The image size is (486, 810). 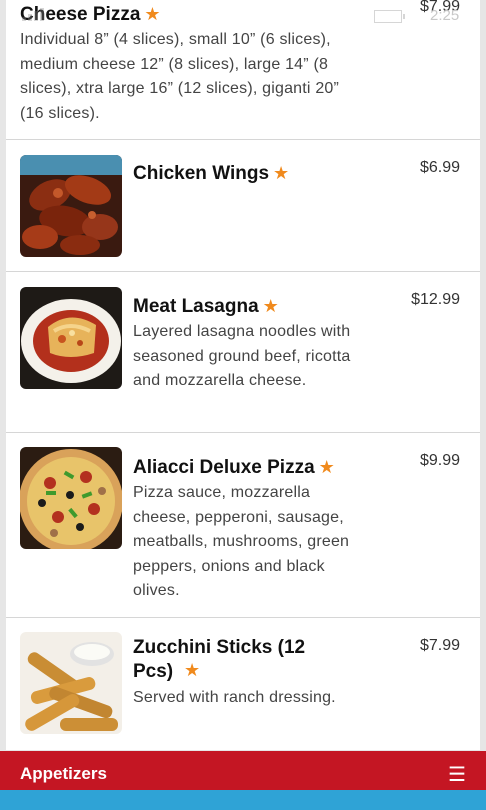 I want to click on item-price: $6.99, so click(x=439, y=167).